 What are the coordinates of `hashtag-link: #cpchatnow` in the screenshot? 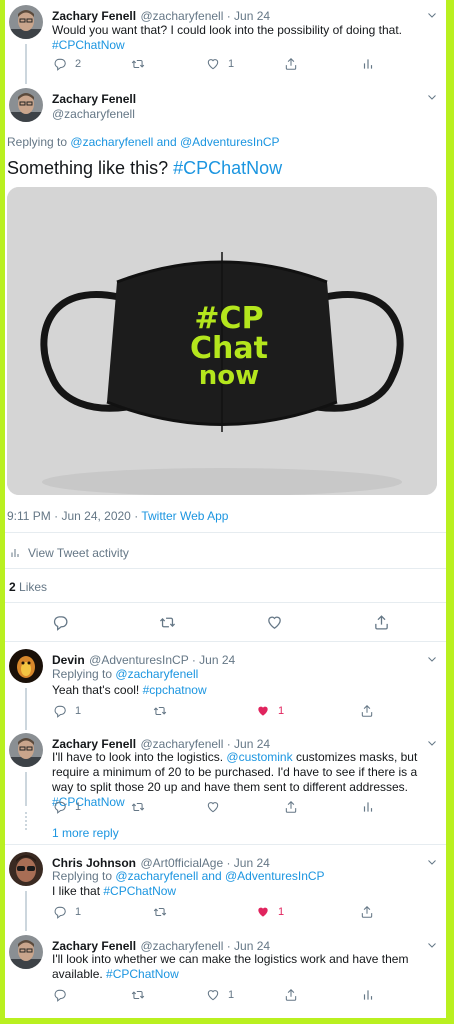 It's located at (175, 690).